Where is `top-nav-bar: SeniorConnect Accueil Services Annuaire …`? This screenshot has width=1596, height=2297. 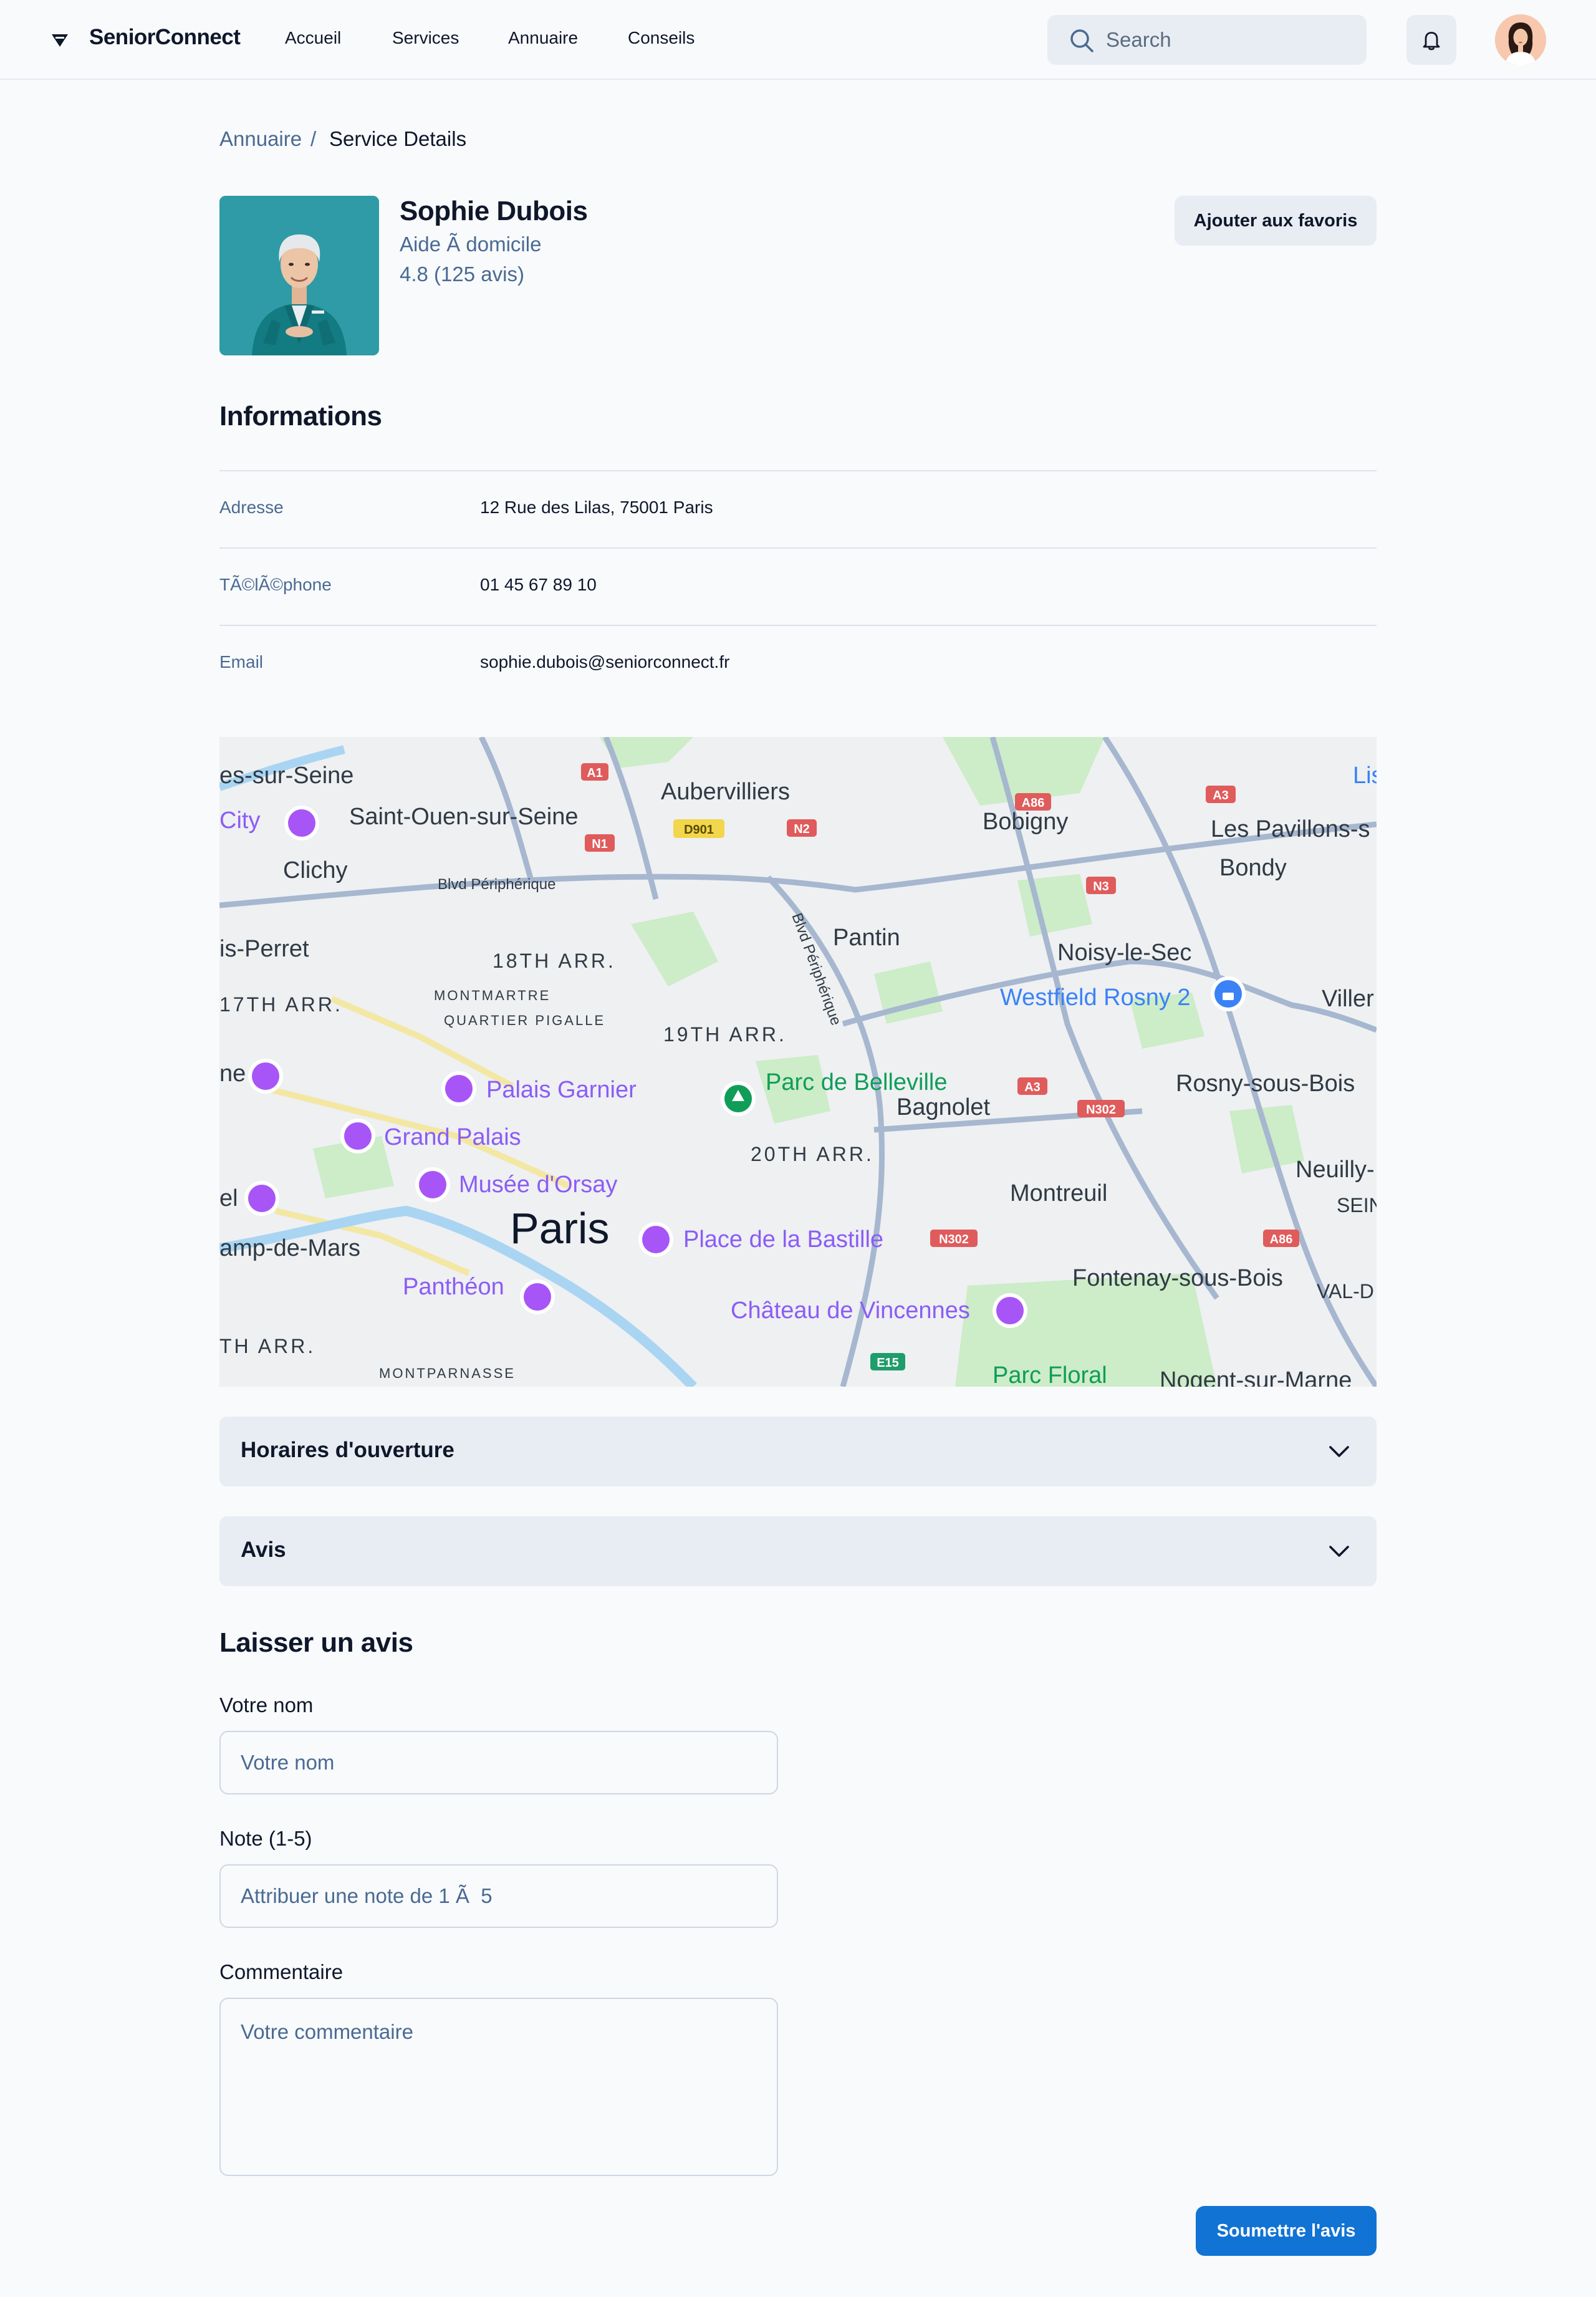 top-nav-bar: SeniorConnect Accueil Services Annuaire … is located at coordinates (798, 40).